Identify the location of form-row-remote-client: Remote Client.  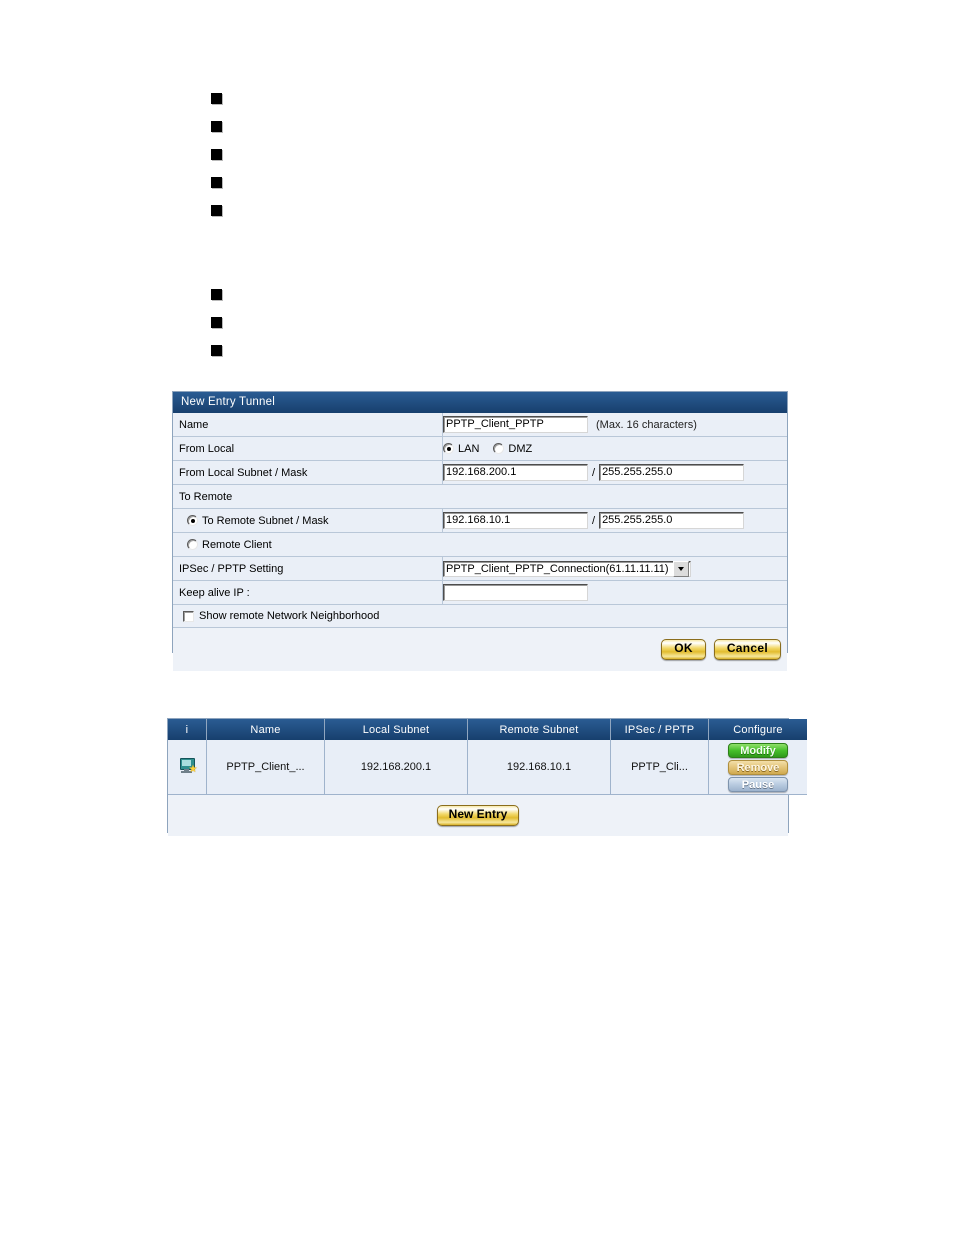
(480, 545).